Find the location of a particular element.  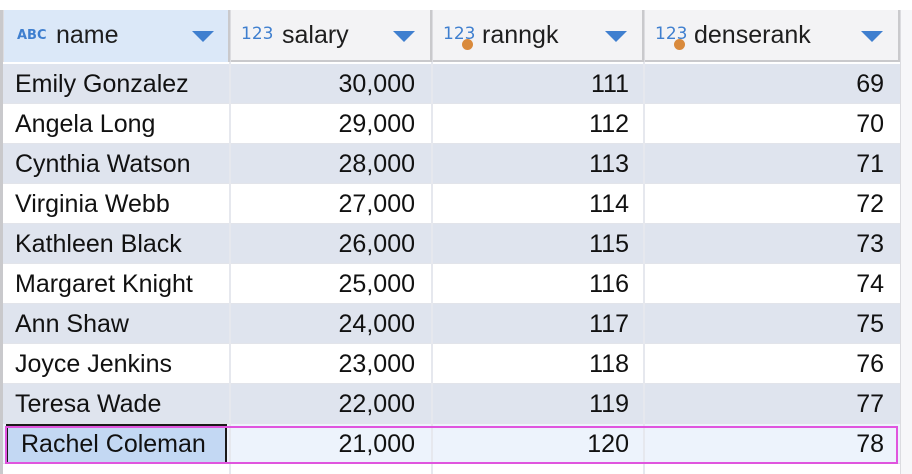

table-row: Virginia Webb 27,000 114 72 is located at coordinates (456, 204).